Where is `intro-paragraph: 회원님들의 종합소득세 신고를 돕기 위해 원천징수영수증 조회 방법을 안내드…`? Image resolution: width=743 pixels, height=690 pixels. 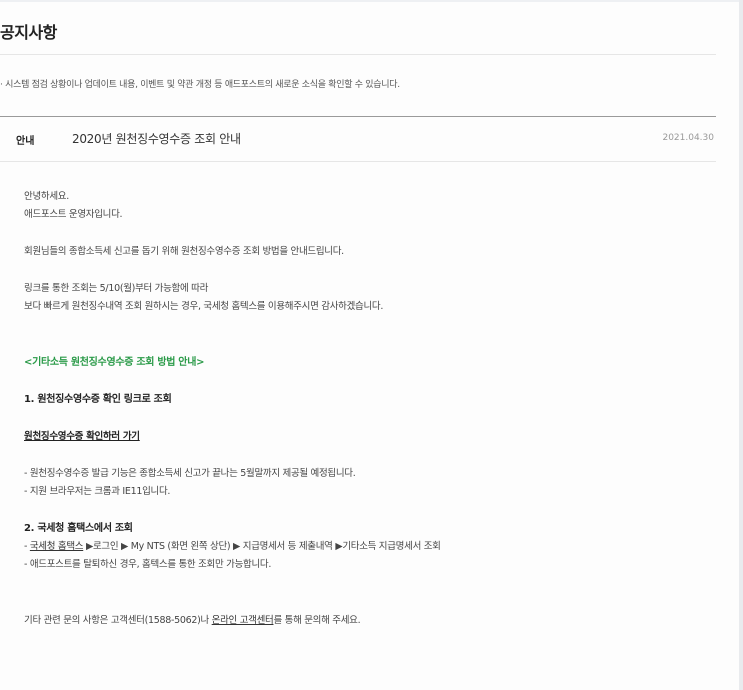 intro-paragraph: 회원님들의 종합소득세 신고를 돕기 위해 원천징수영수증 조회 방법을 안내드… is located at coordinates (184, 251).